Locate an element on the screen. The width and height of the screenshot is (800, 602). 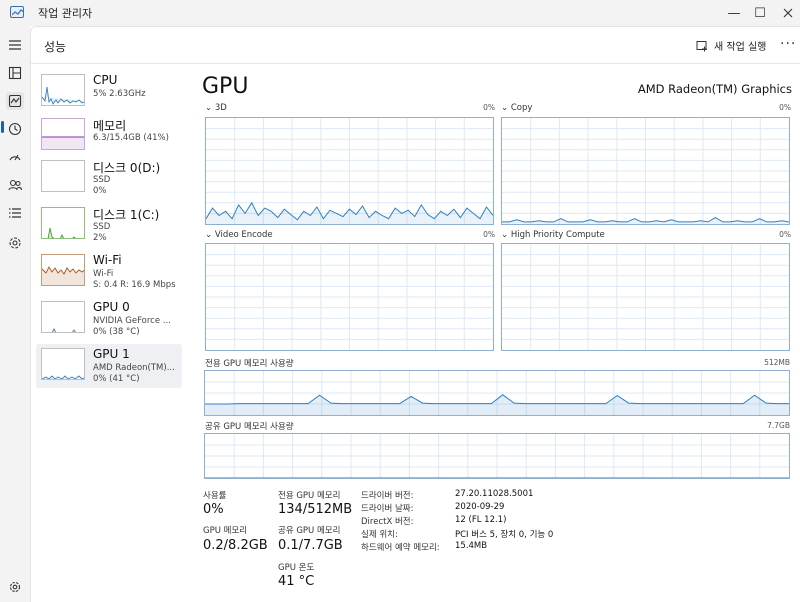
gpu-memory-label: GPU 메모리 is located at coordinates (225, 531).